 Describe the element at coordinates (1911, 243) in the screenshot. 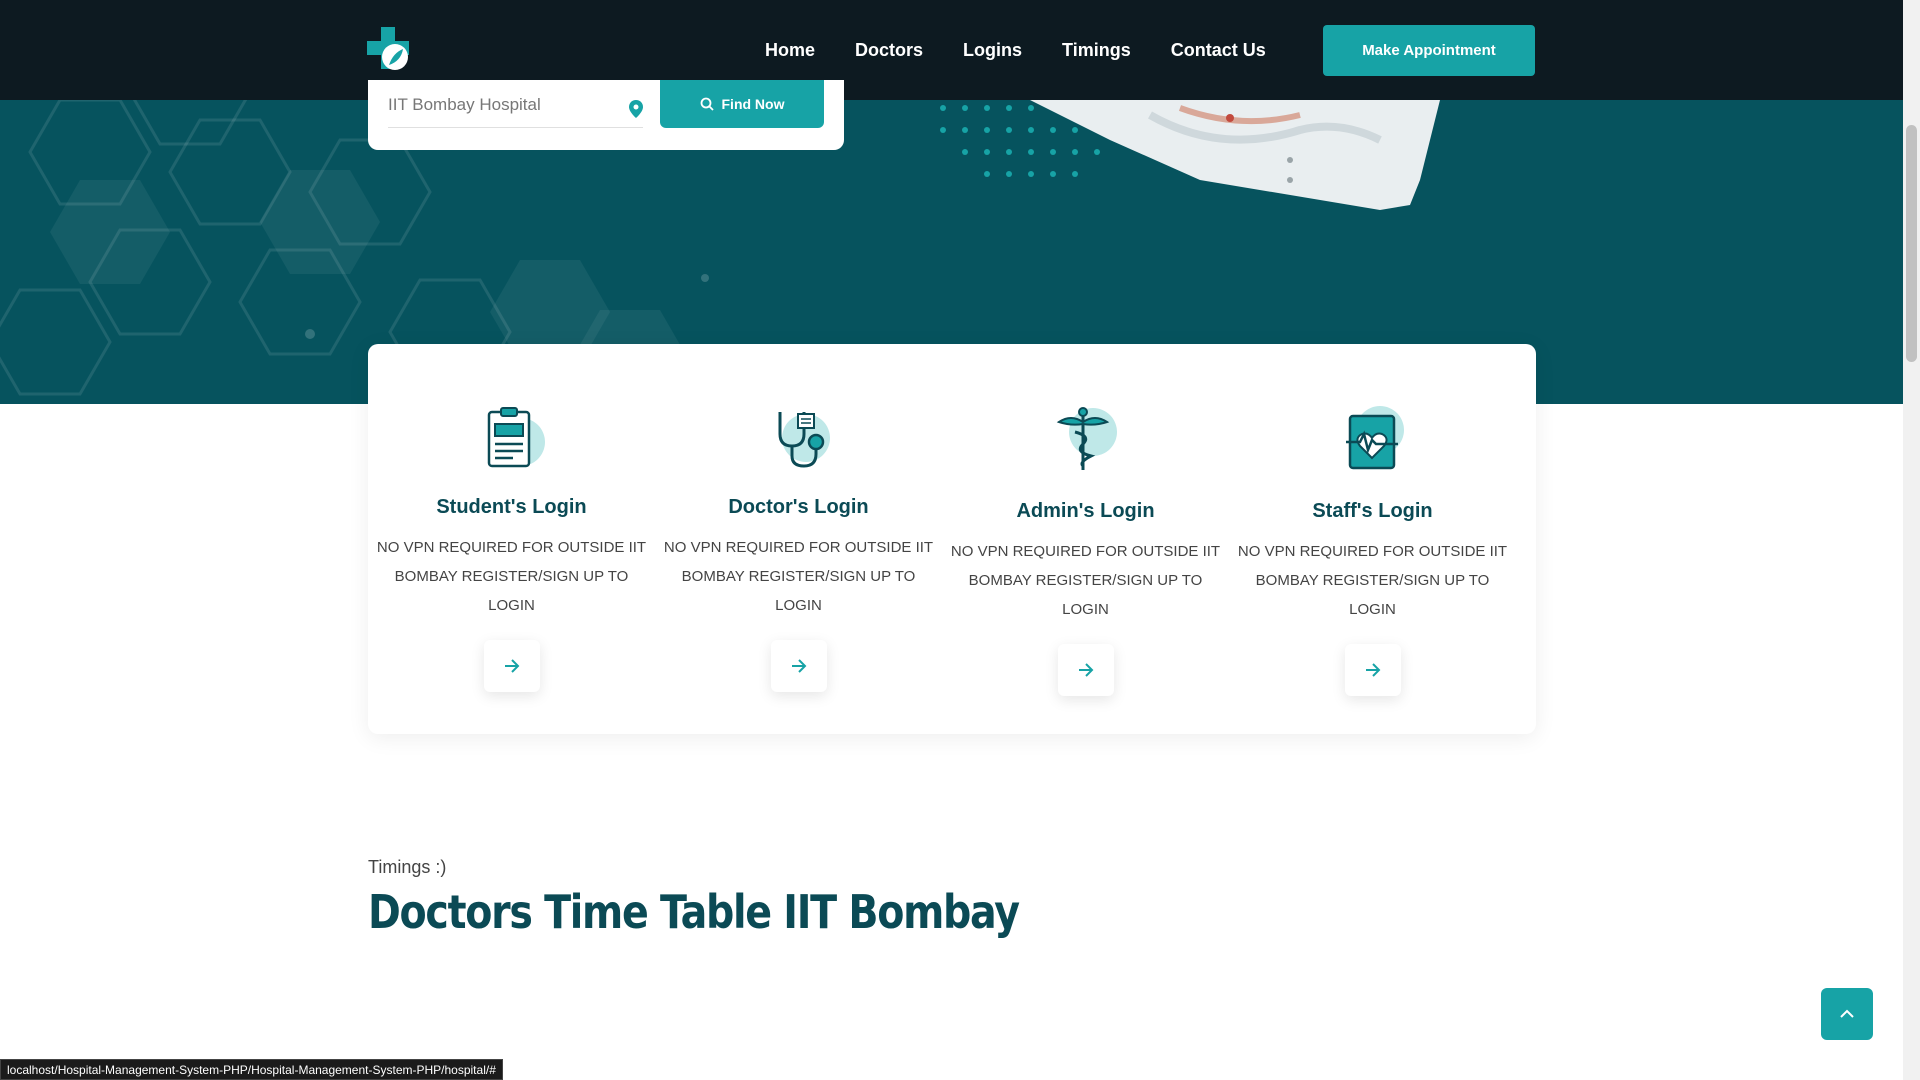

I see `scrollbar-thumb` at that location.